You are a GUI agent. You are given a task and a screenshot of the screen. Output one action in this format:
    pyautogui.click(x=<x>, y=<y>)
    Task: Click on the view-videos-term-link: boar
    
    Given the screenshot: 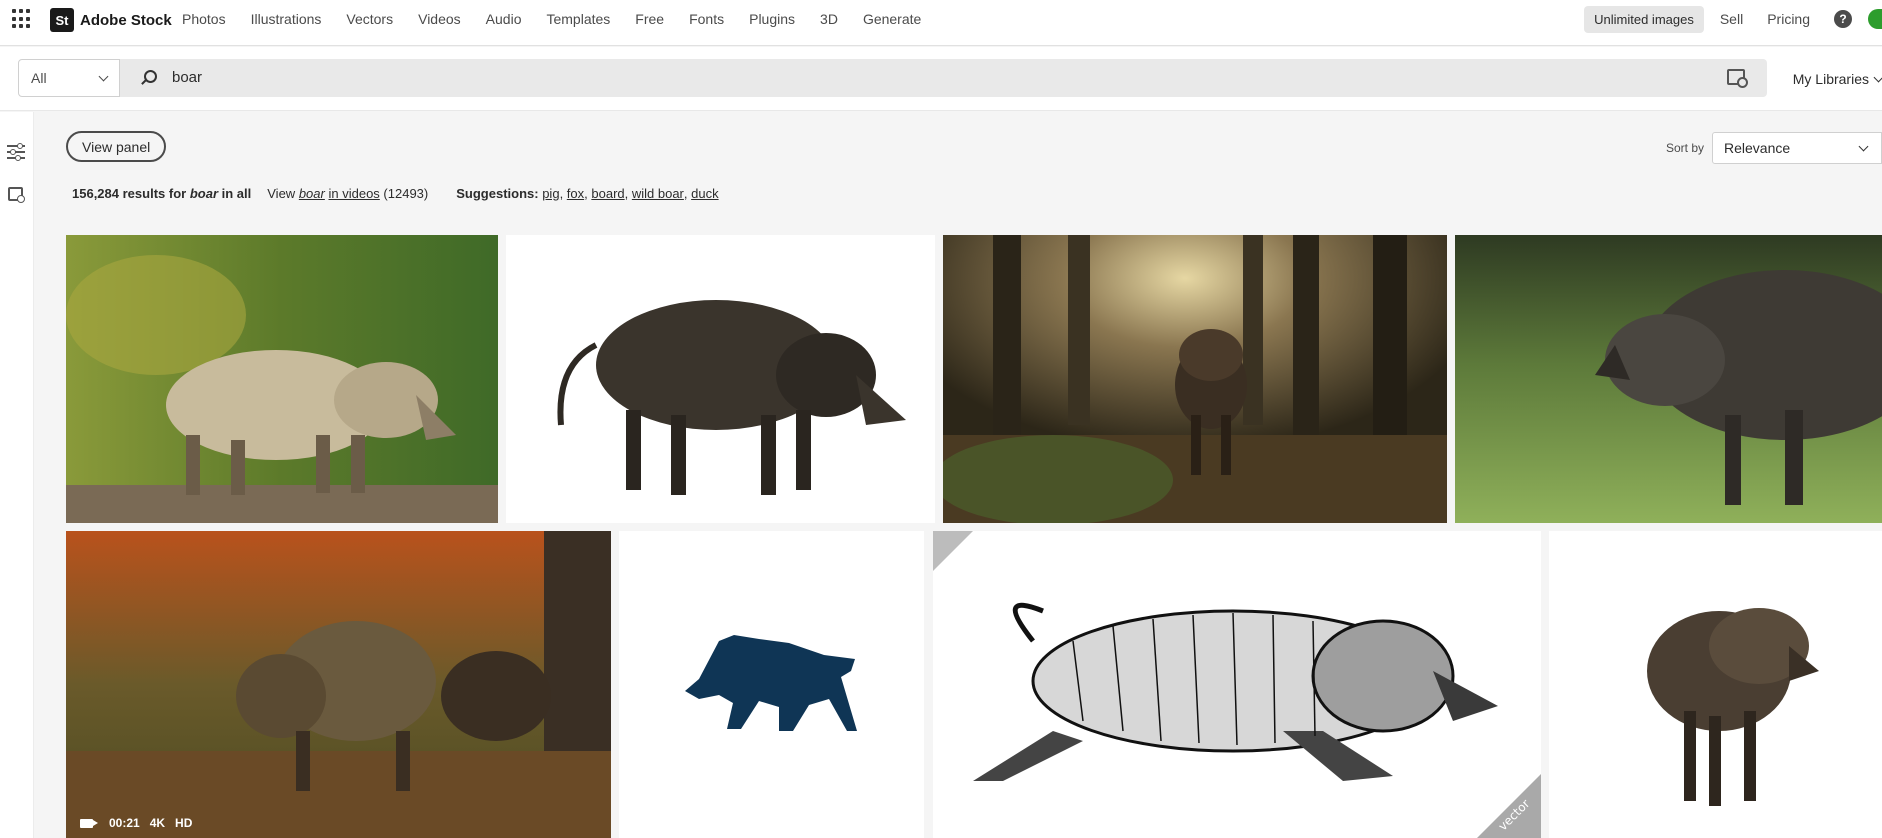 What is the action you would take?
    pyautogui.click(x=312, y=193)
    